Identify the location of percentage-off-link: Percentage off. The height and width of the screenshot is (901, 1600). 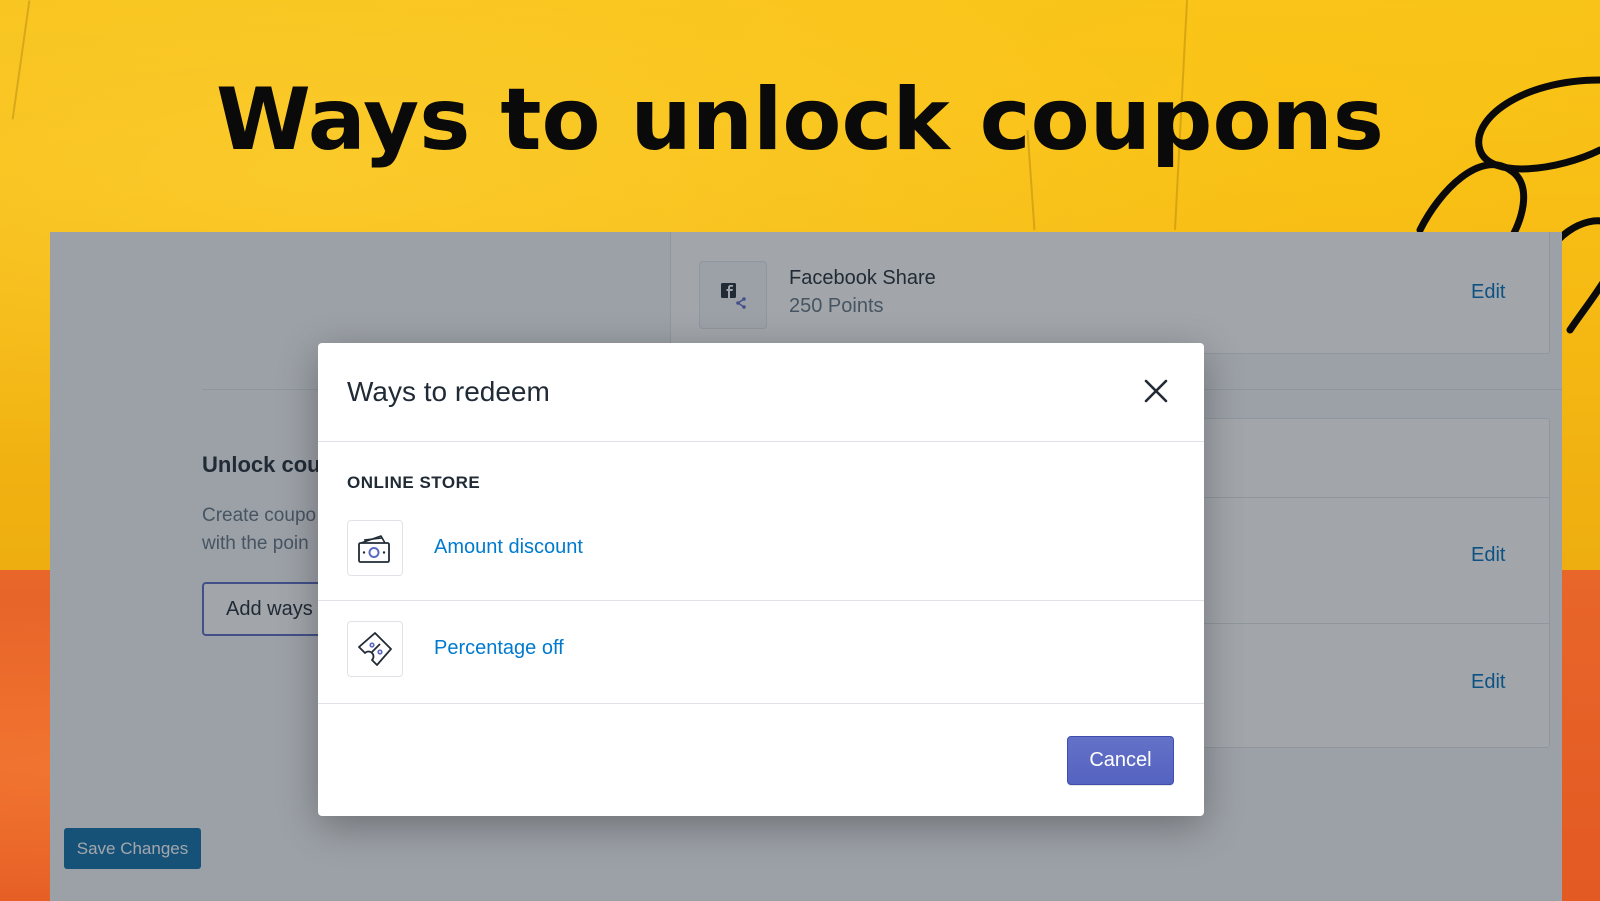
(499, 648).